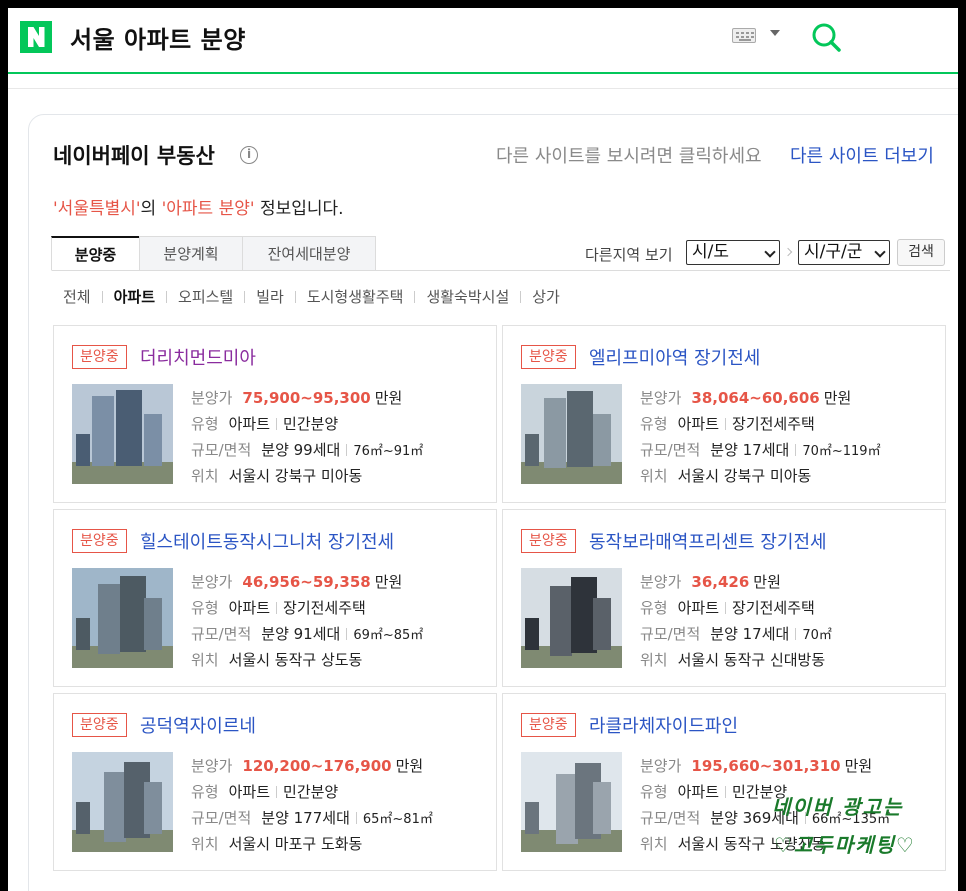 This screenshot has height=891, width=966. What do you see at coordinates (826, 37) in the screenshot?
I see `search-icon` at bounding box center [826, 37].